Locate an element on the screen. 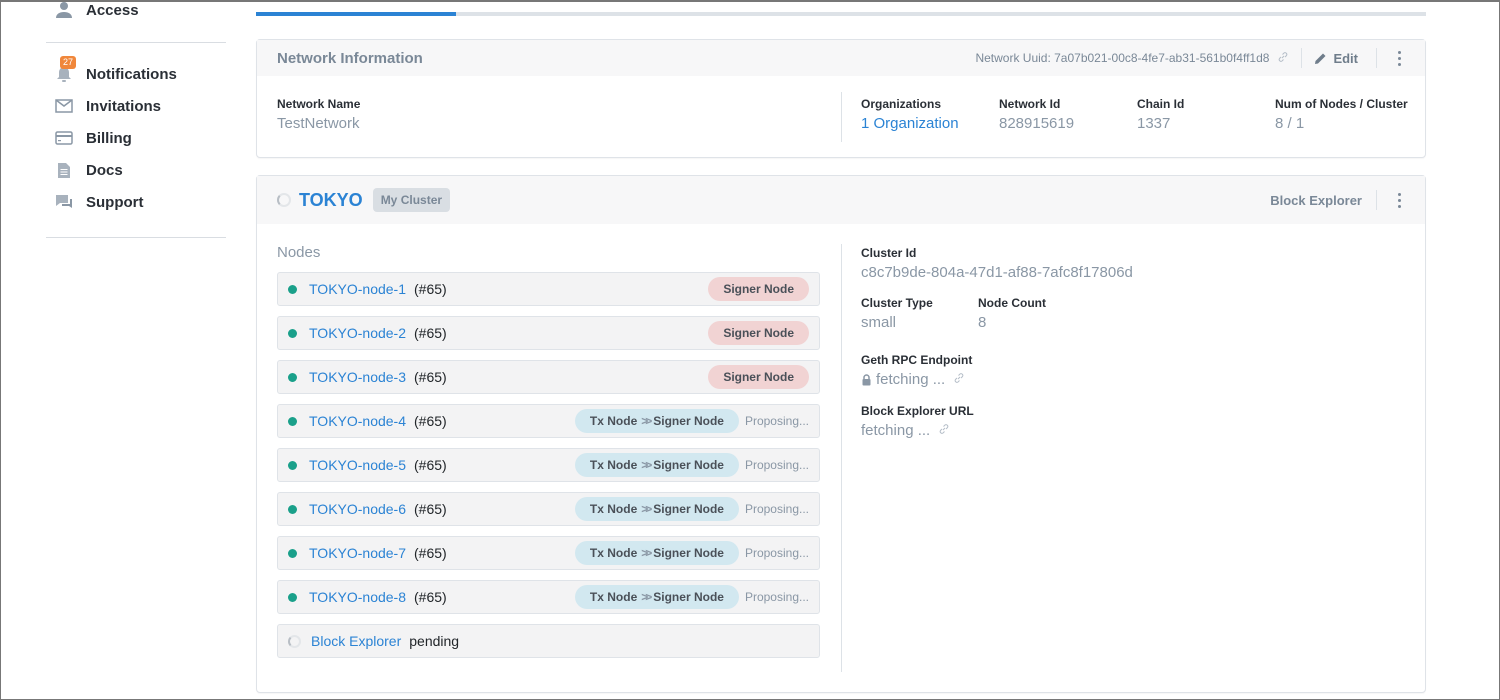 This screenshot has height=700, width=1500. sidebar-item-label: Invitations is located at coordinates (124, 106).